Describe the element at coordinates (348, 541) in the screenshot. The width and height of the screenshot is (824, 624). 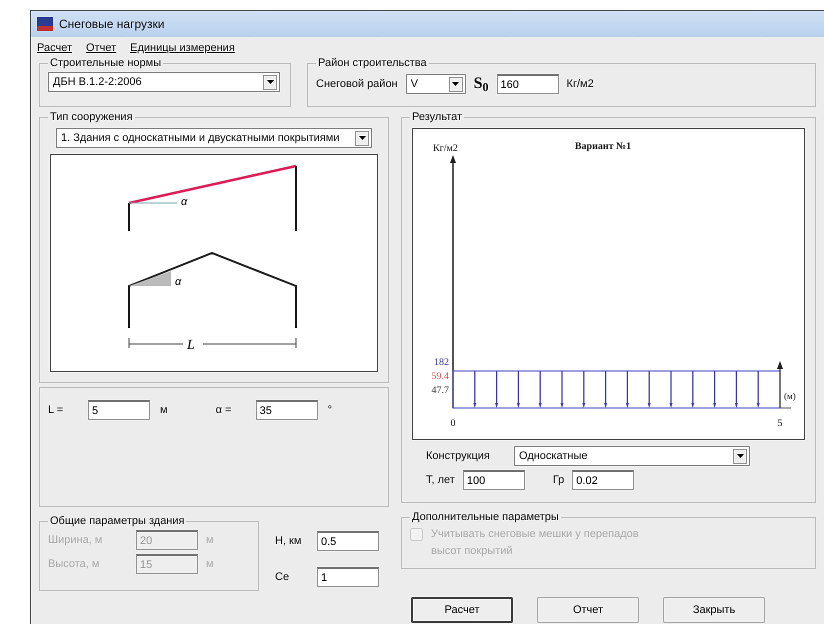
I see `input-field: 0.5` at that location.